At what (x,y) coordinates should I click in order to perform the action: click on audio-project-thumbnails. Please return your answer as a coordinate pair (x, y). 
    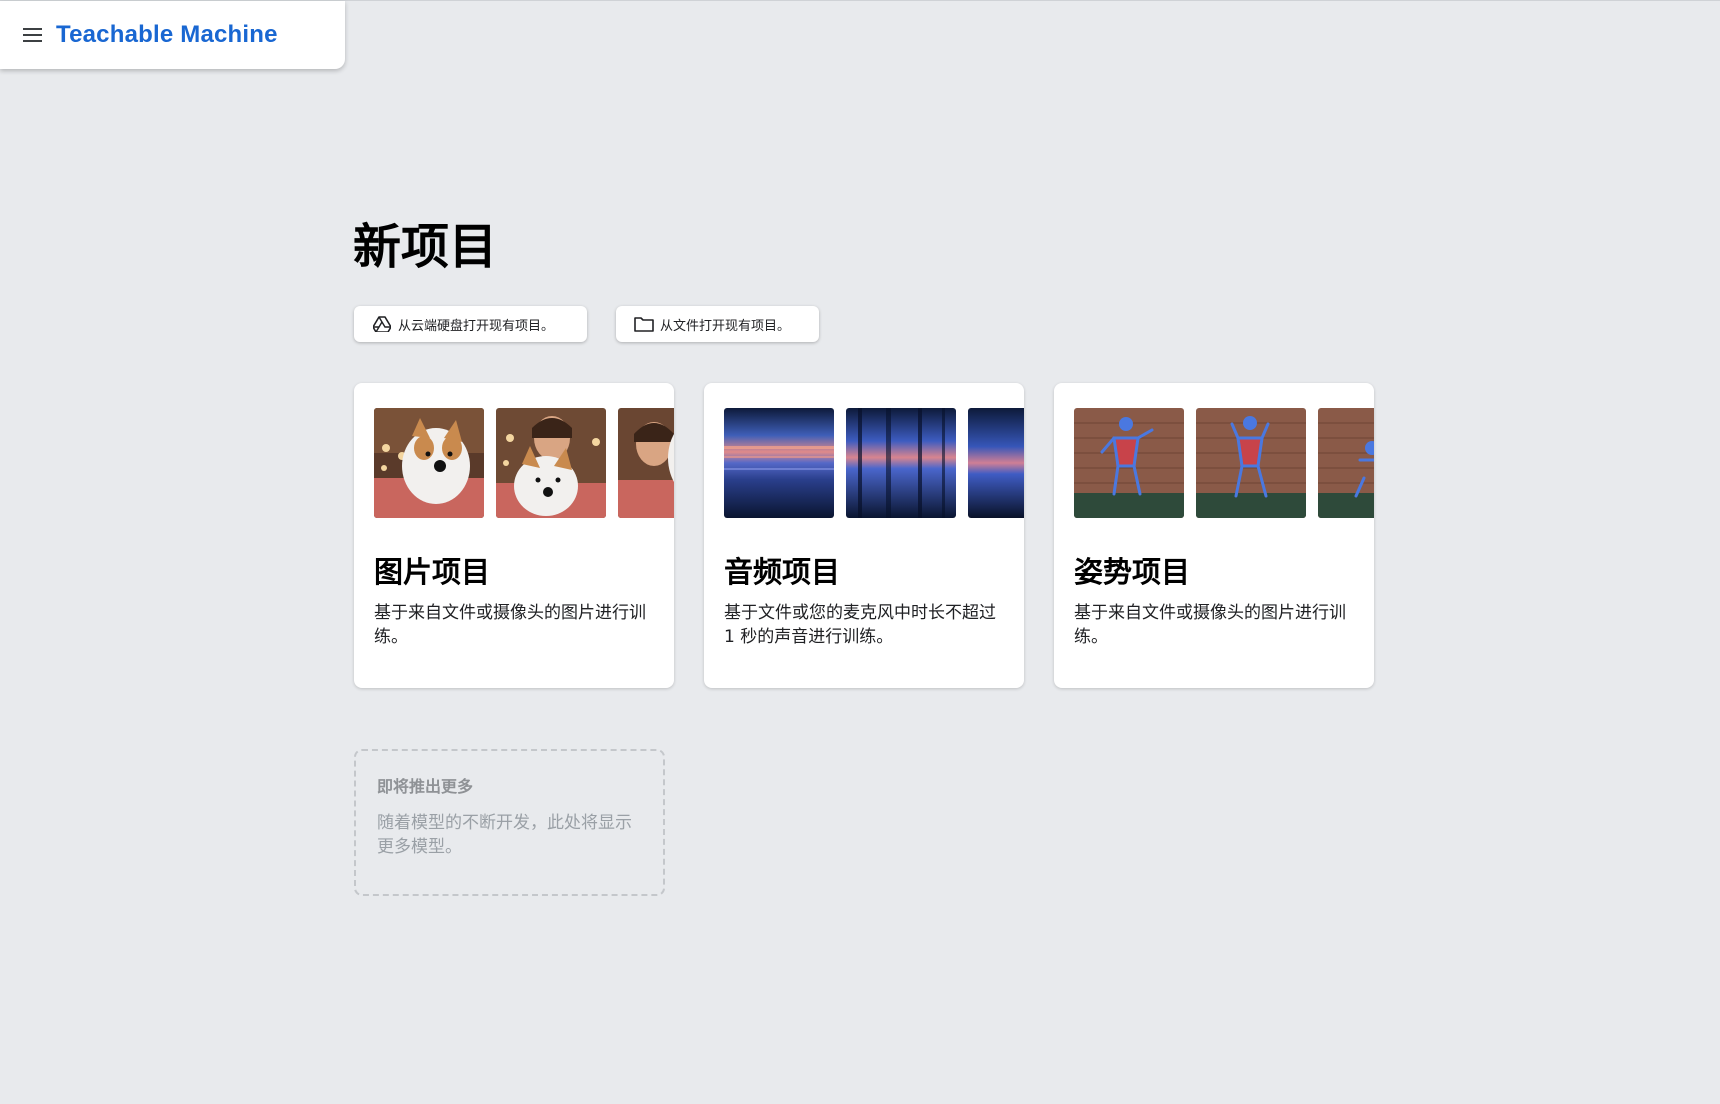
    Looking at the image, I should click on (874, 463).